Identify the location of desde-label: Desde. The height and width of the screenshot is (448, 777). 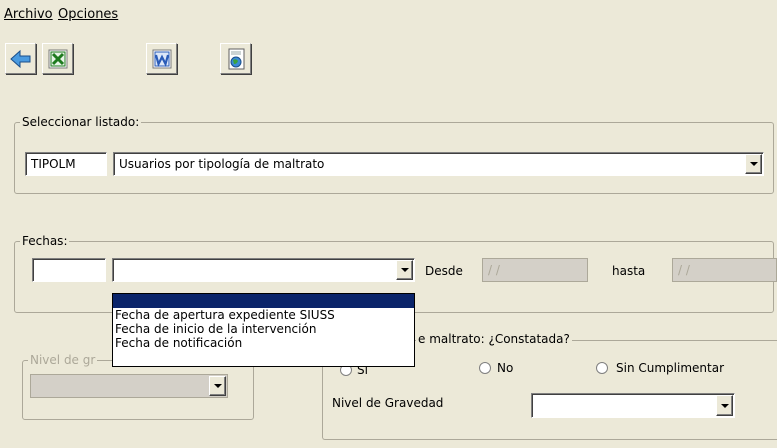
(444, 271).